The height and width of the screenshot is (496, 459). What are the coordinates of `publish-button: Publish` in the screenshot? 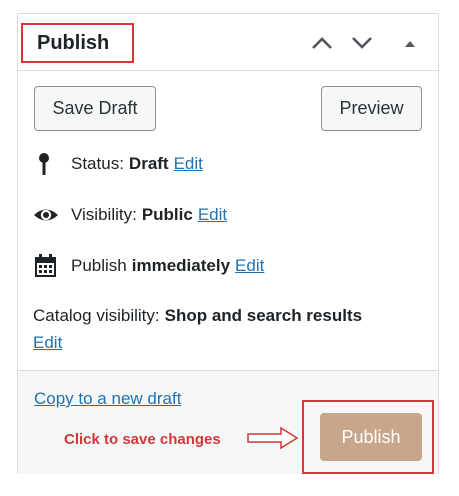 It's located at (371, 437).